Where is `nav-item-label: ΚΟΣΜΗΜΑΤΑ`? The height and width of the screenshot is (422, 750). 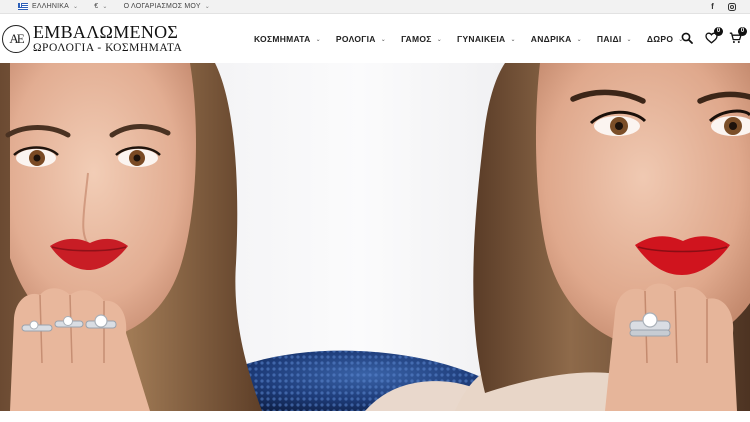 nav-item-label: ΚΟΣΜΗΜΑΤΑ is located at coordinates (282, 39).